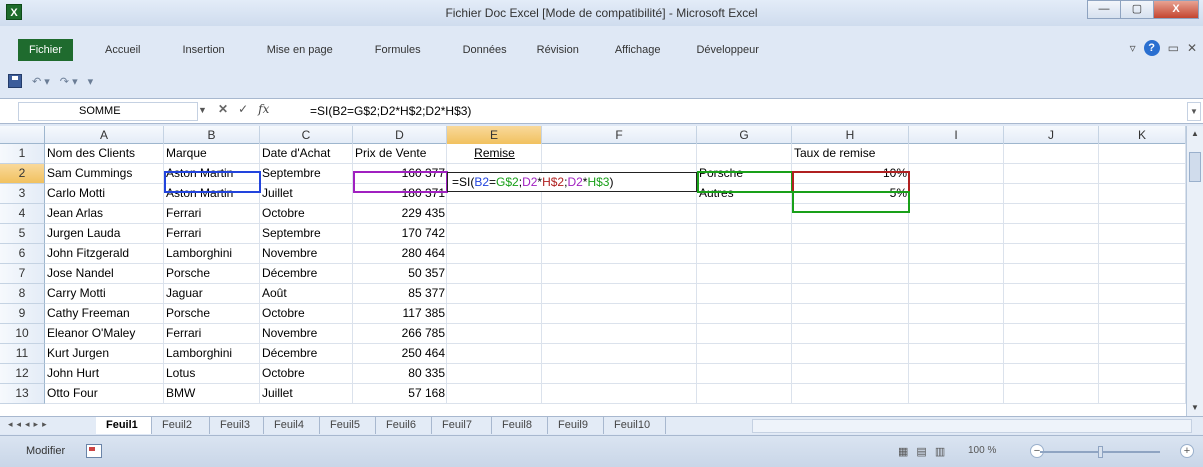  What do you see at coordinates (1187, 451) in the screenshot?
I see `zoom-in-icon: +` at bounding box center [1187, 451].